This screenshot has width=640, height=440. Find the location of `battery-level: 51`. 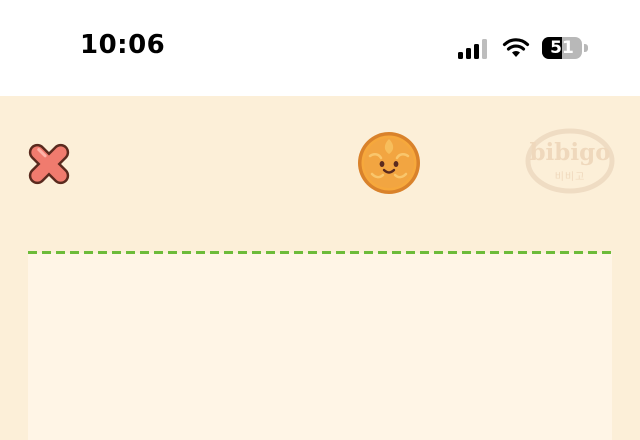

battery-level: 51 is located at coordinates (562, 48).